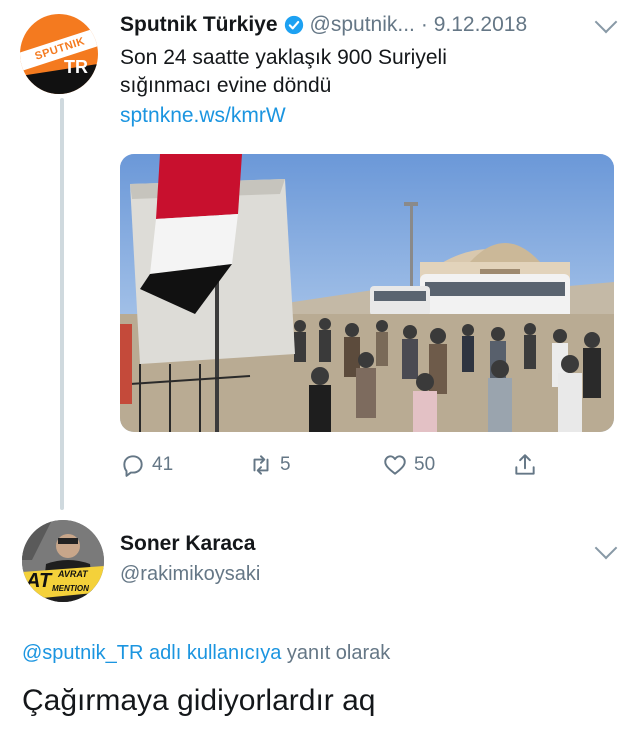 The height and width of the screenshot is (738, 635). I want to click on reply-author-name: Soner Karaca, so click(187, 544).